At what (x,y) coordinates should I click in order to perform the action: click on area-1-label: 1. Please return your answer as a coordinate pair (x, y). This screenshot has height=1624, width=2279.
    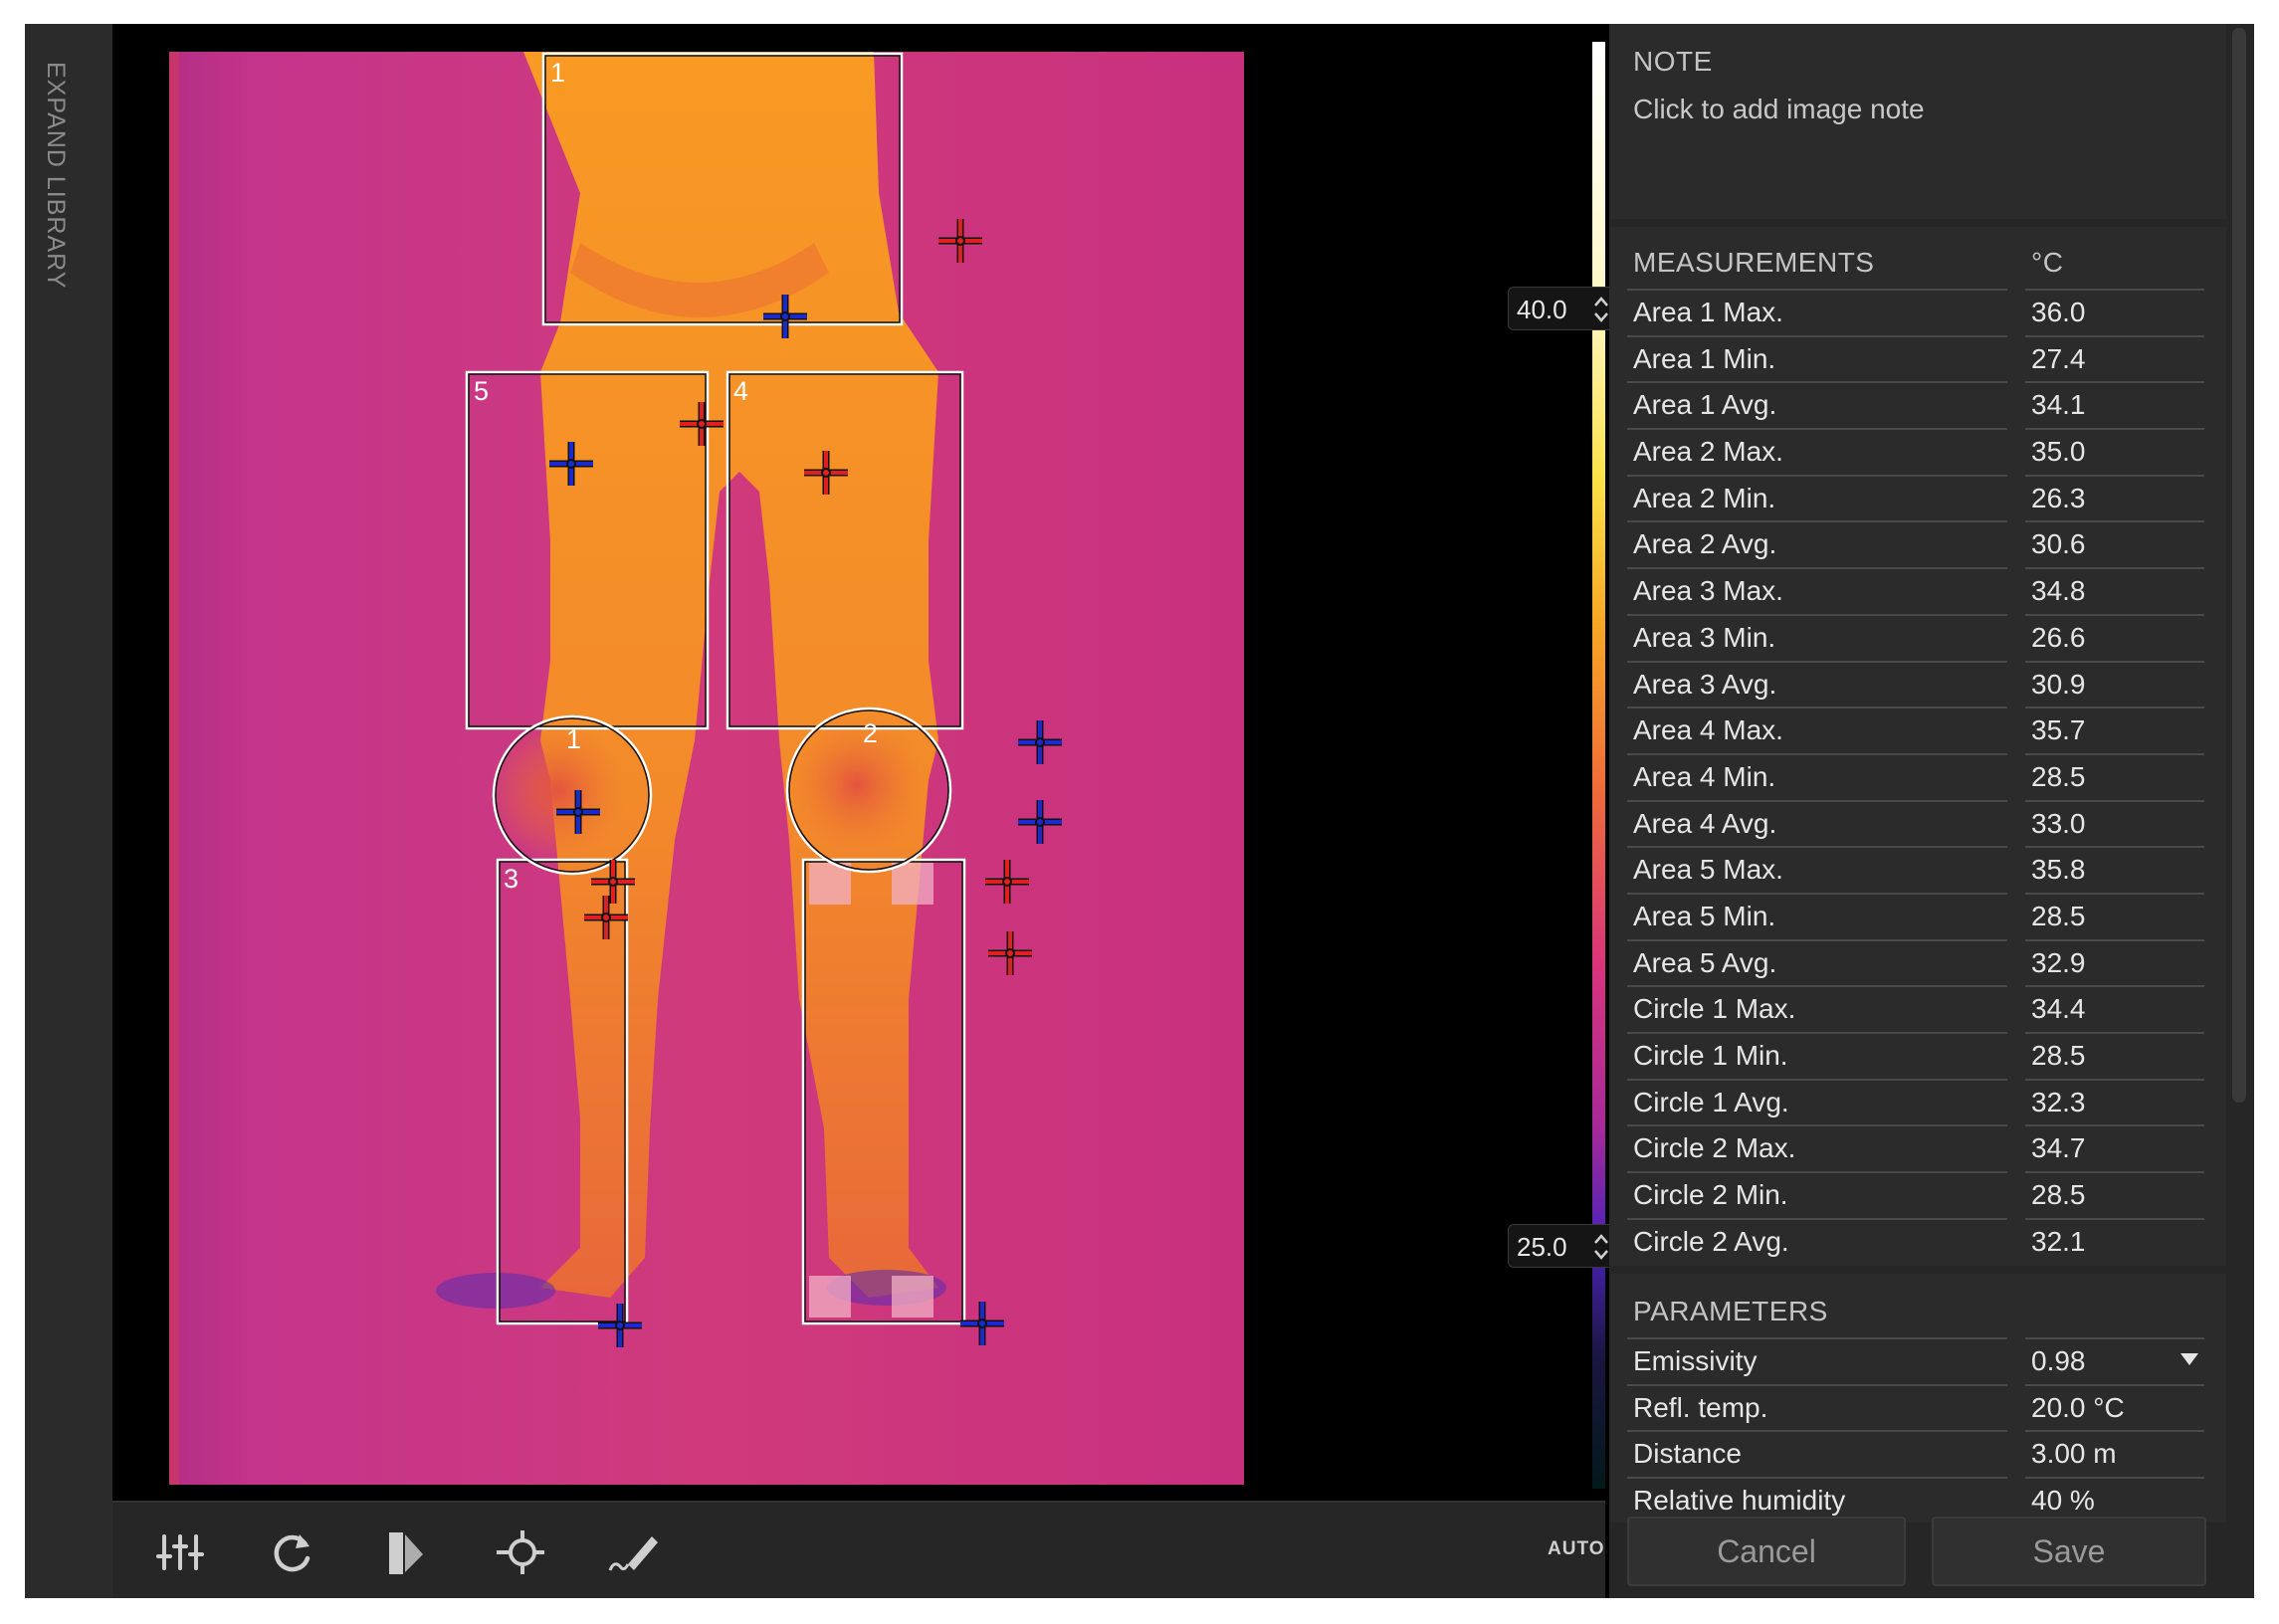
    Looking at the image, I should click on (557, 73).